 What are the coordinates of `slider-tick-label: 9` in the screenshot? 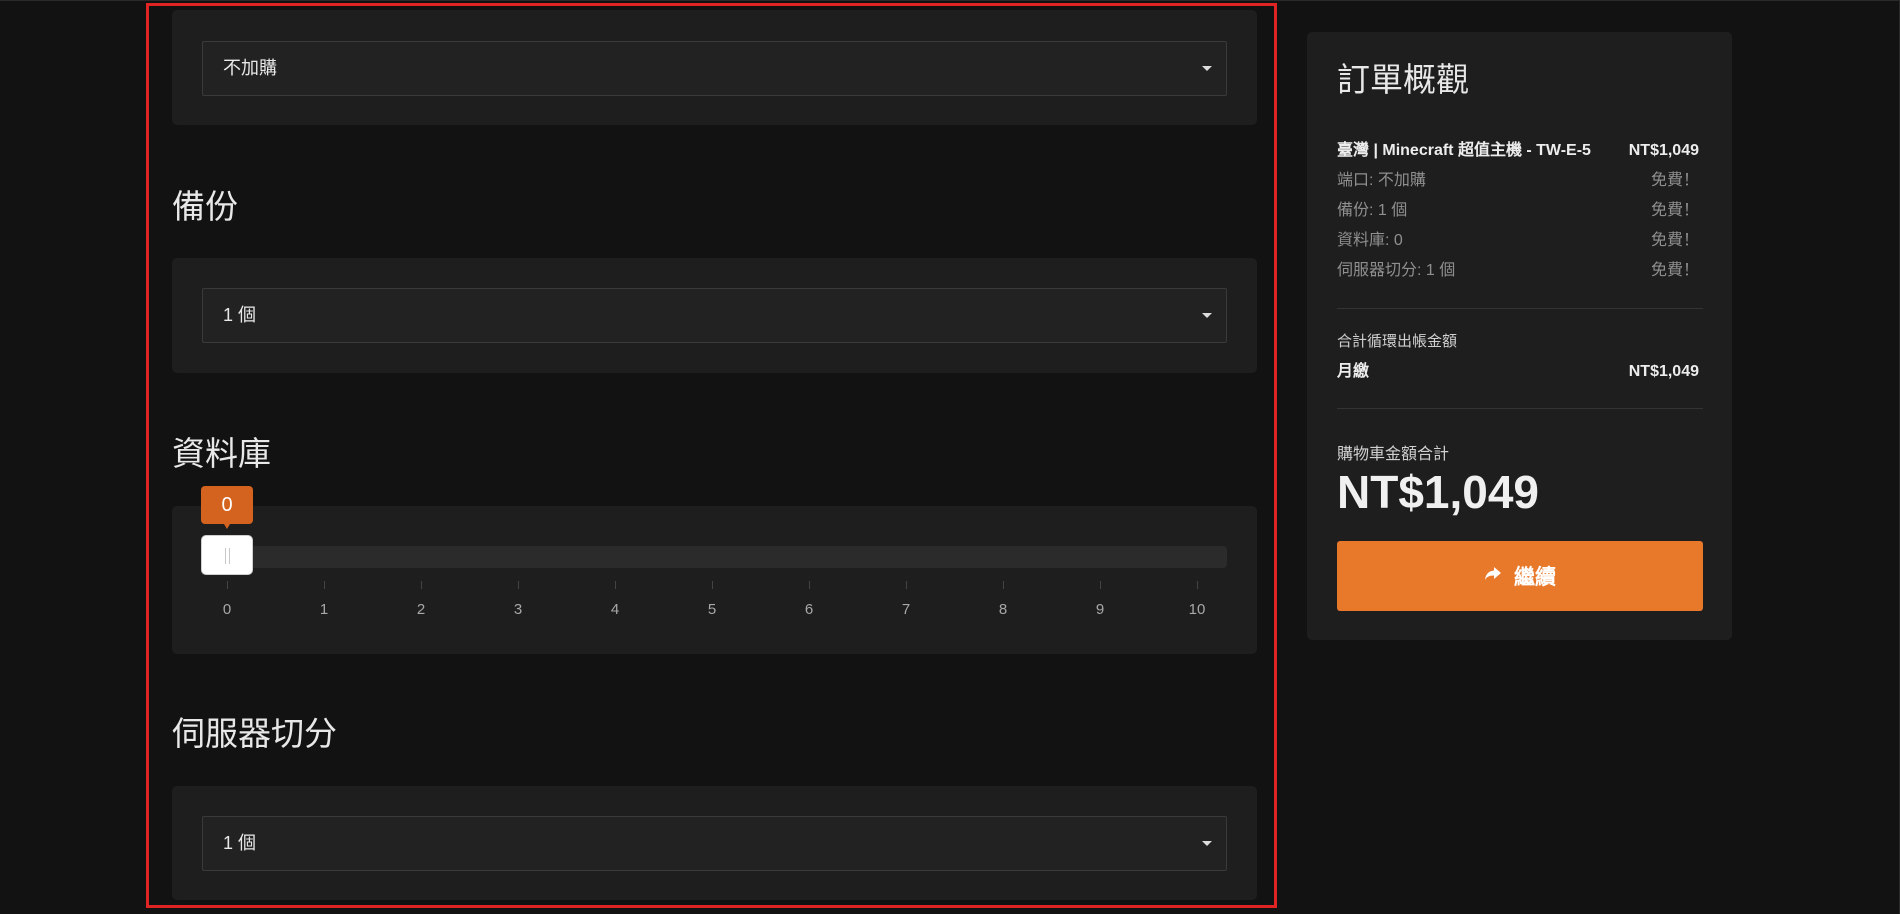 It's located at (1100, 609).